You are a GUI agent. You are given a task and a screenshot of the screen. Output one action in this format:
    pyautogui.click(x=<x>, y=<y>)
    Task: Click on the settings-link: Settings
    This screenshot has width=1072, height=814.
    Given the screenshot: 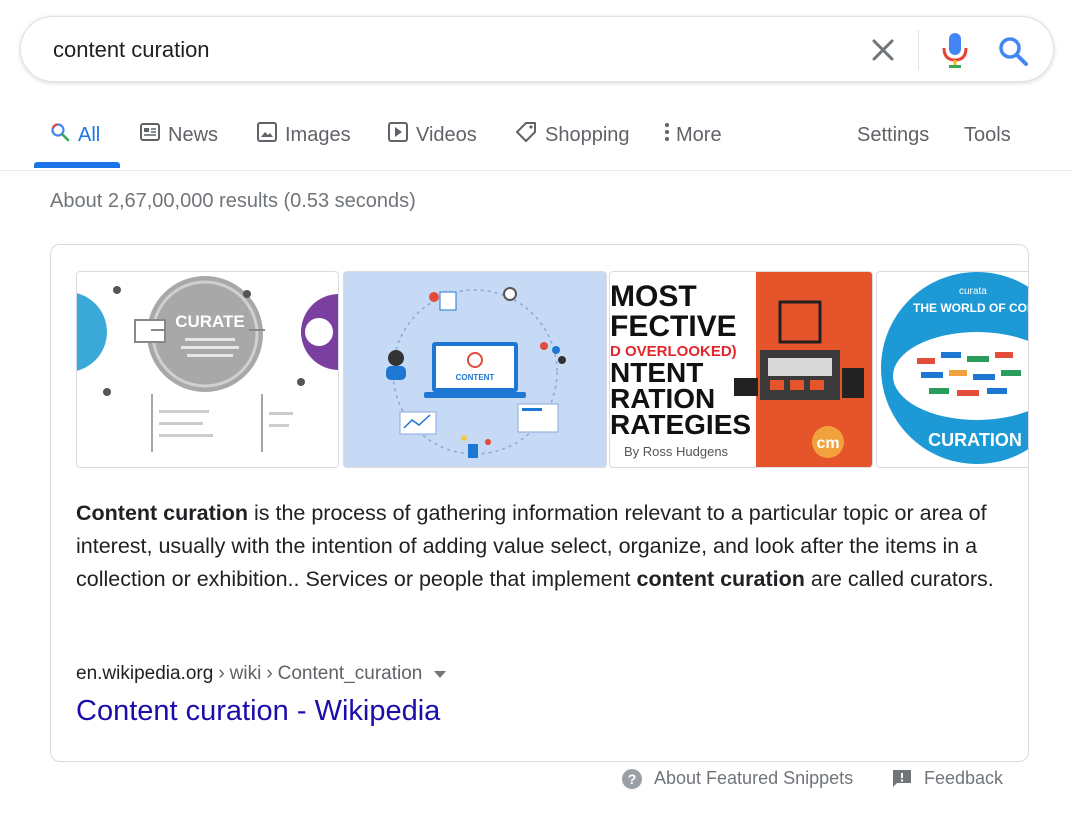 What is the action you would take?
    pyautogui.click(x=893, y=135)
    